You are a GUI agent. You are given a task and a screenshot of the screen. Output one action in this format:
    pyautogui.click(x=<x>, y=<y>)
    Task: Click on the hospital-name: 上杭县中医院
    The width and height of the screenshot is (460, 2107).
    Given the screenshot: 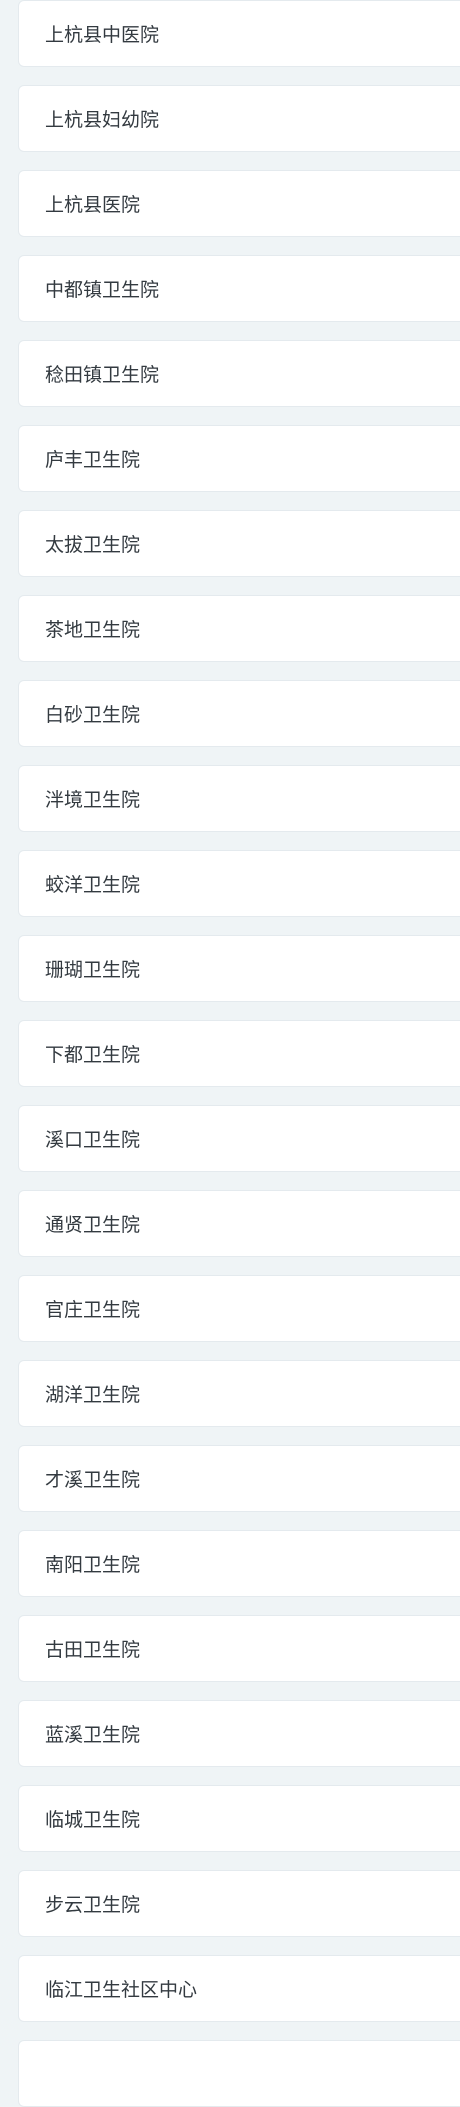 What is the action you would take?
    pyautogui.click(x=102, y=35)
    